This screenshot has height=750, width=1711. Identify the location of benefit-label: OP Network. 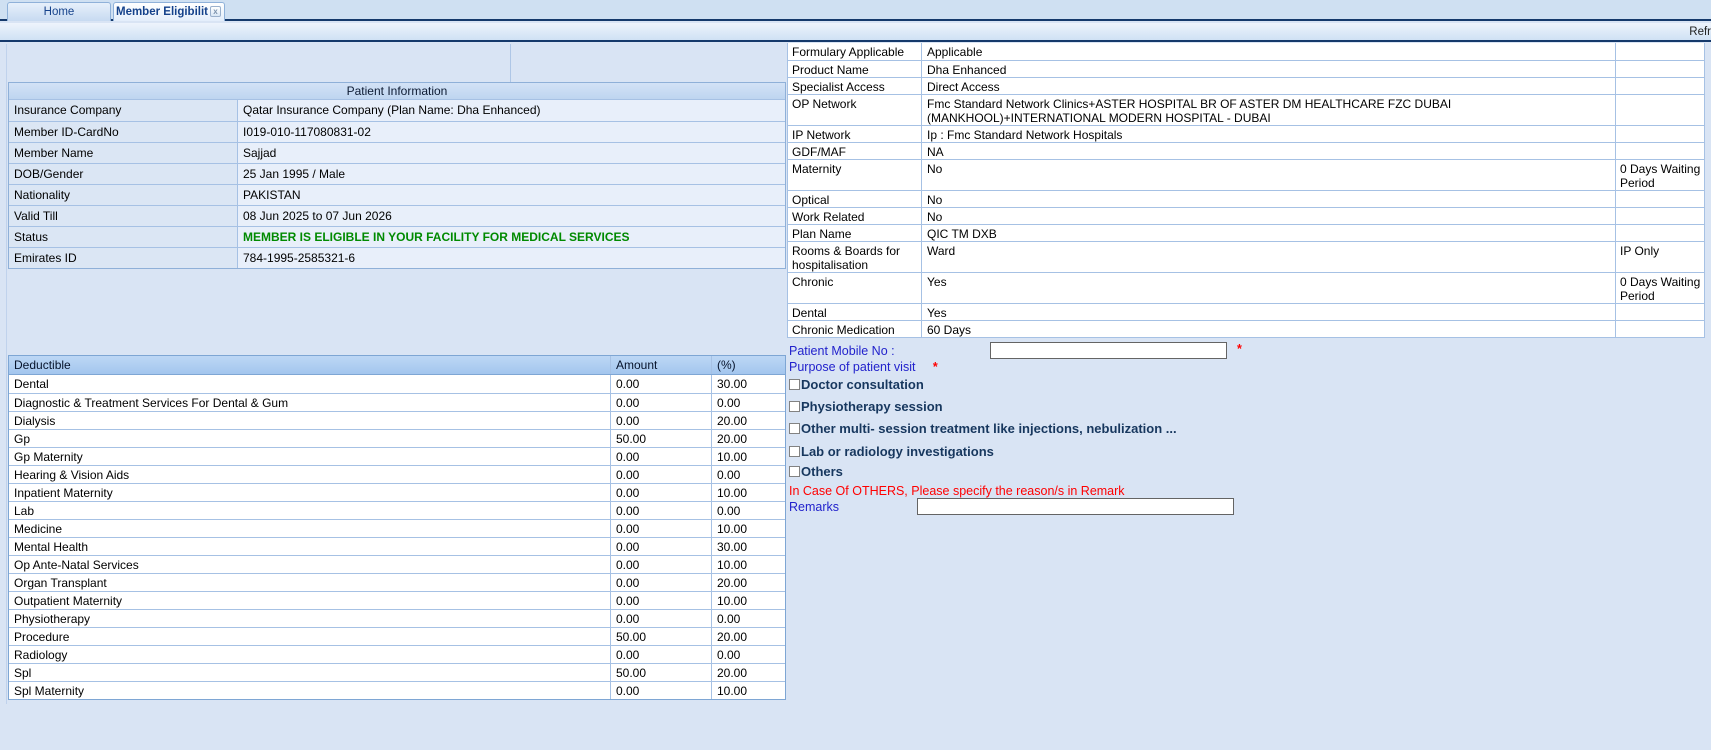
(855, 110).